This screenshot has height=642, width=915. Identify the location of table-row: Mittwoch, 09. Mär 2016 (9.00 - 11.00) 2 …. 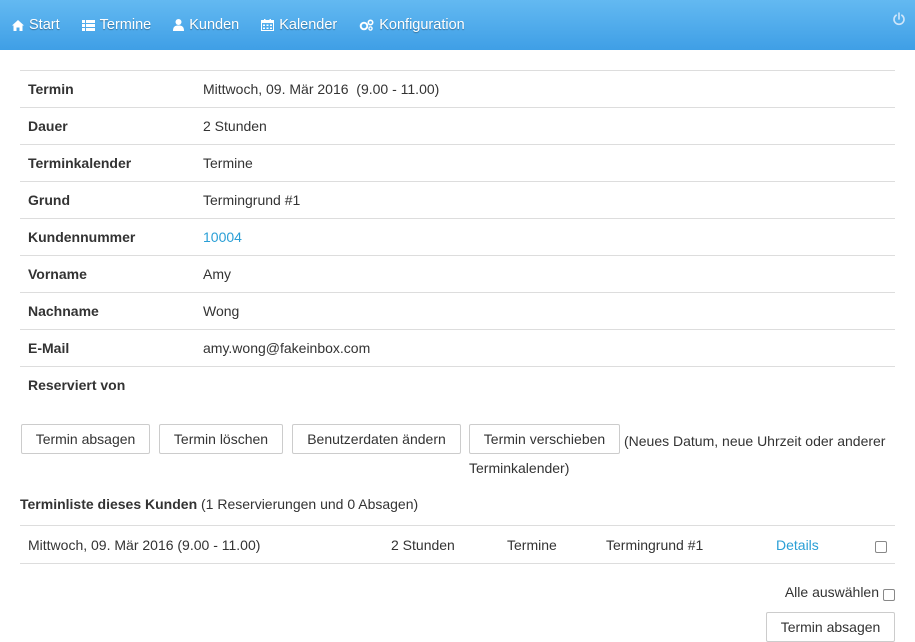
(457, 544).